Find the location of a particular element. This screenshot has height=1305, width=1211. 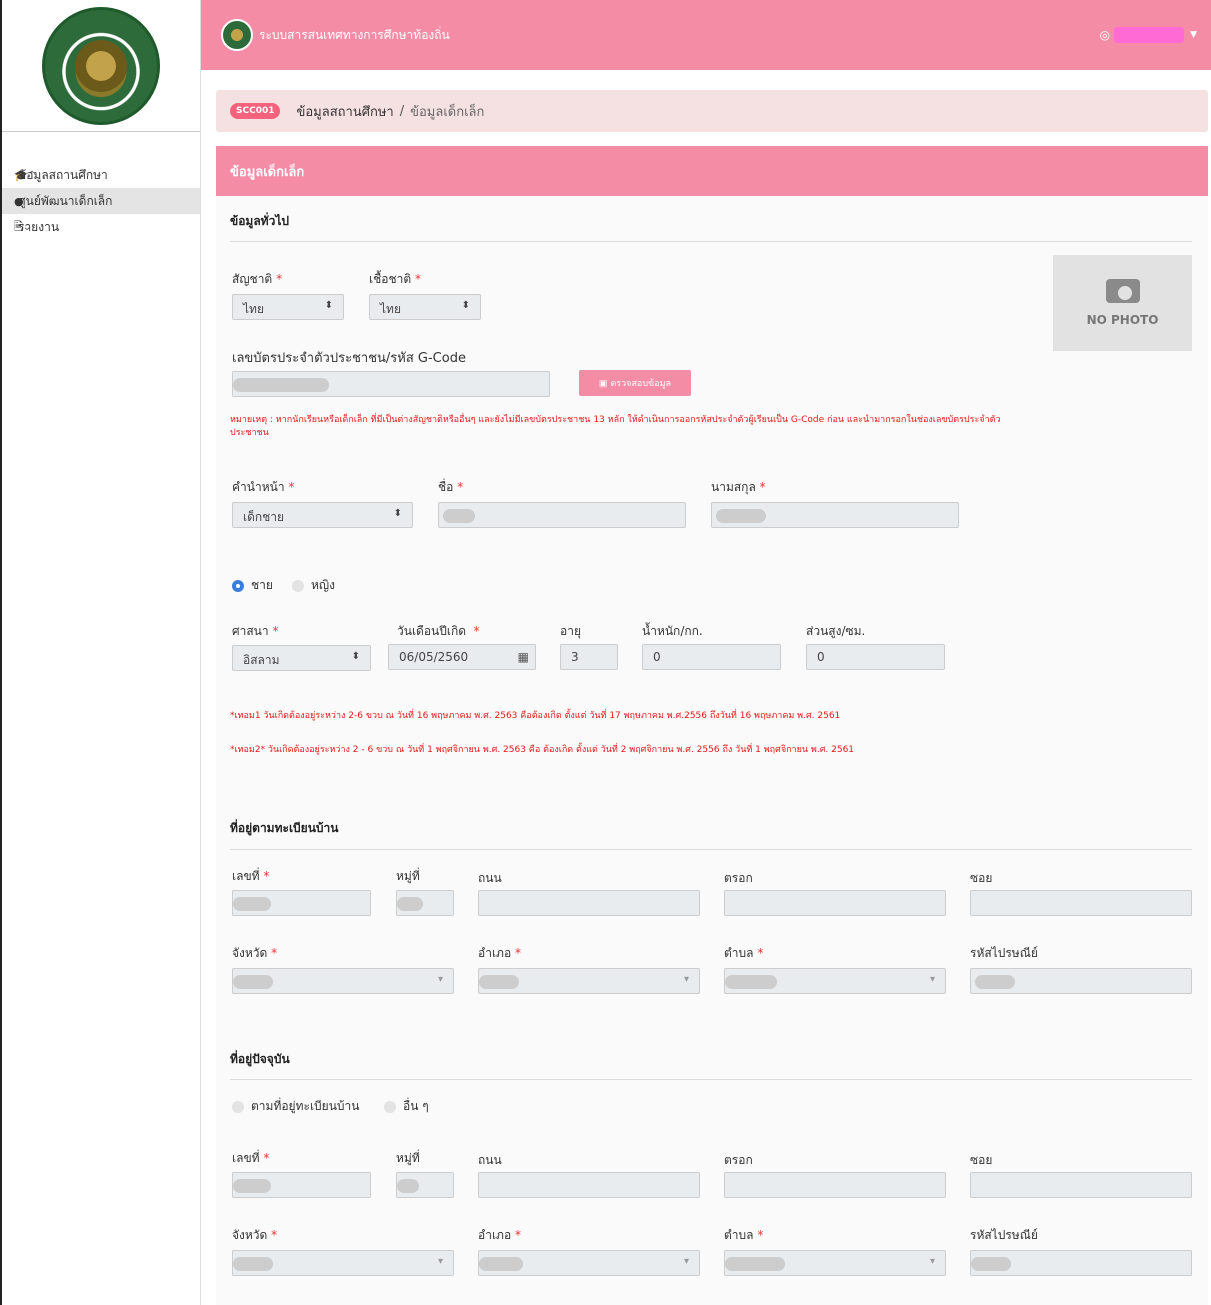

reg-postcode-input is located at coordinates (1081, 981).